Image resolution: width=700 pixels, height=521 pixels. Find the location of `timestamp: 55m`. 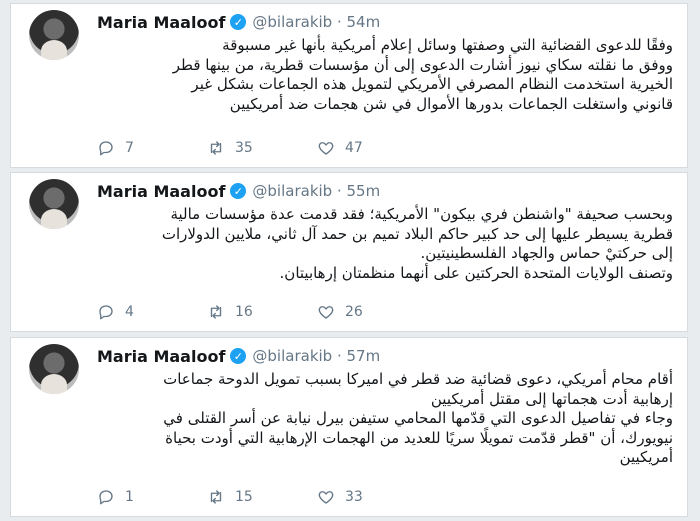

timestamp: 55m is located at coordinates (364, 191).